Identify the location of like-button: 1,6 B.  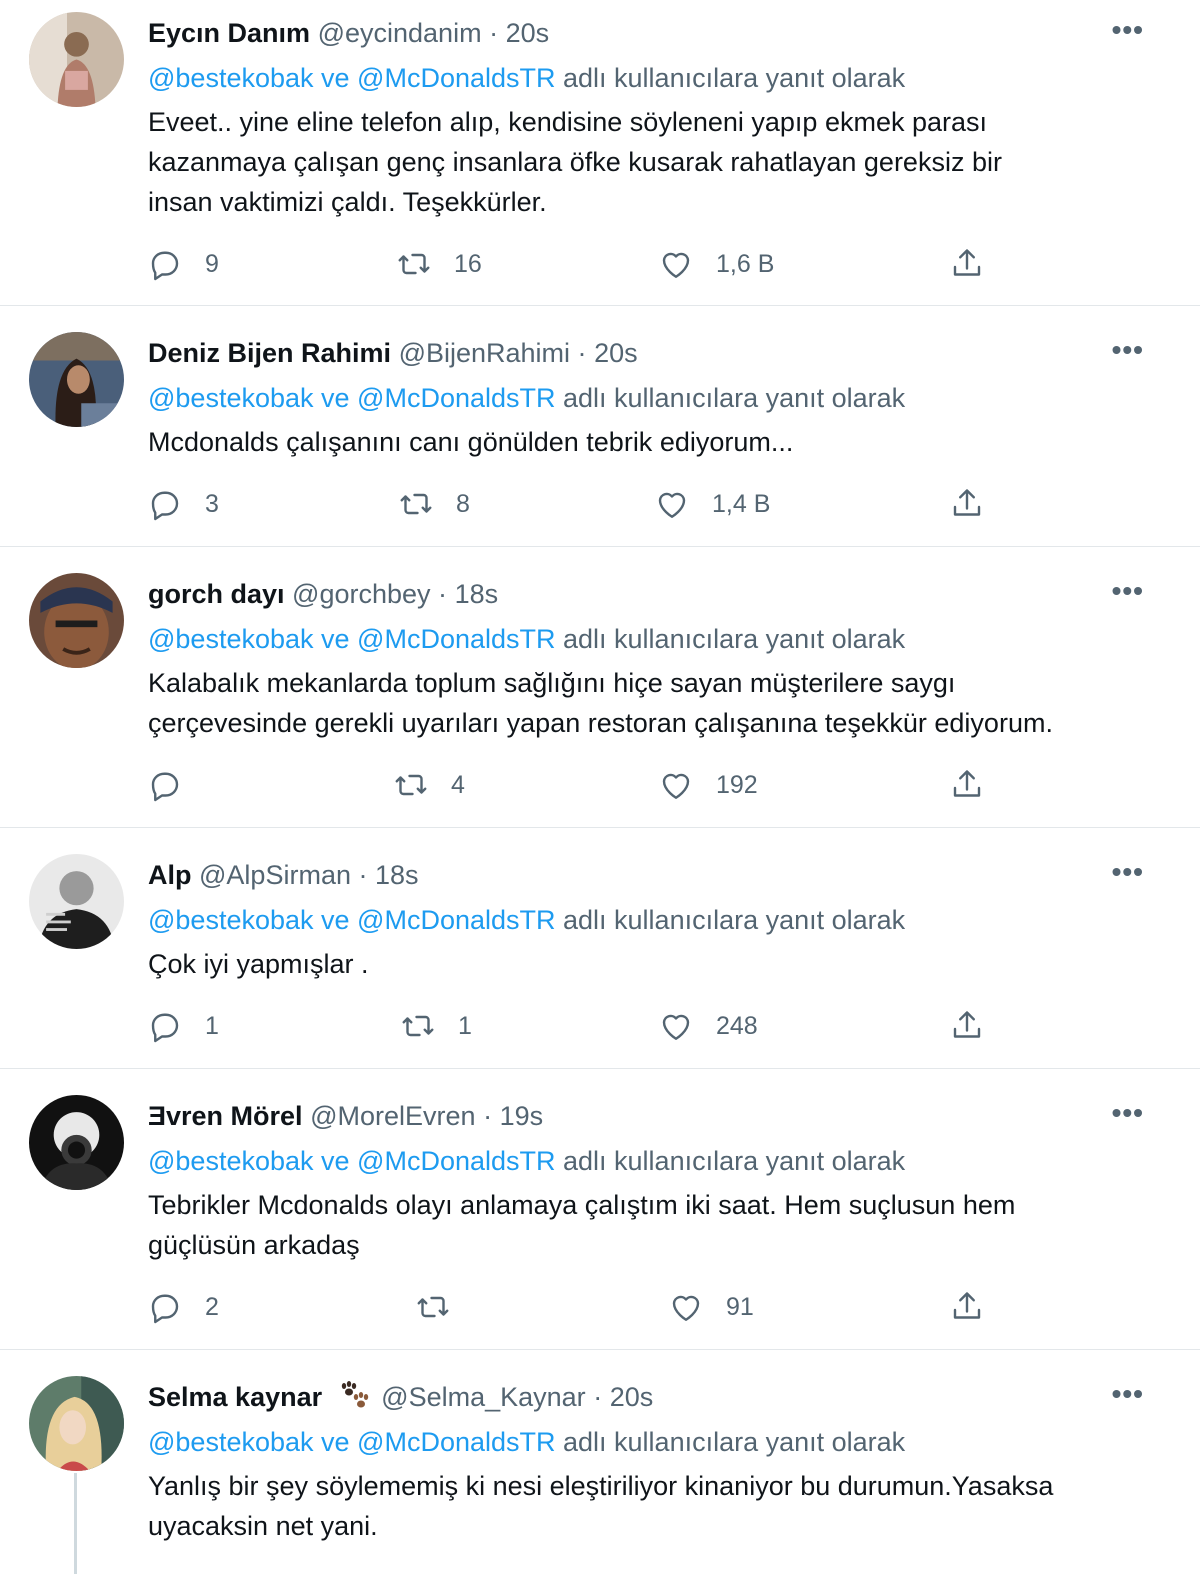
(716, 264).